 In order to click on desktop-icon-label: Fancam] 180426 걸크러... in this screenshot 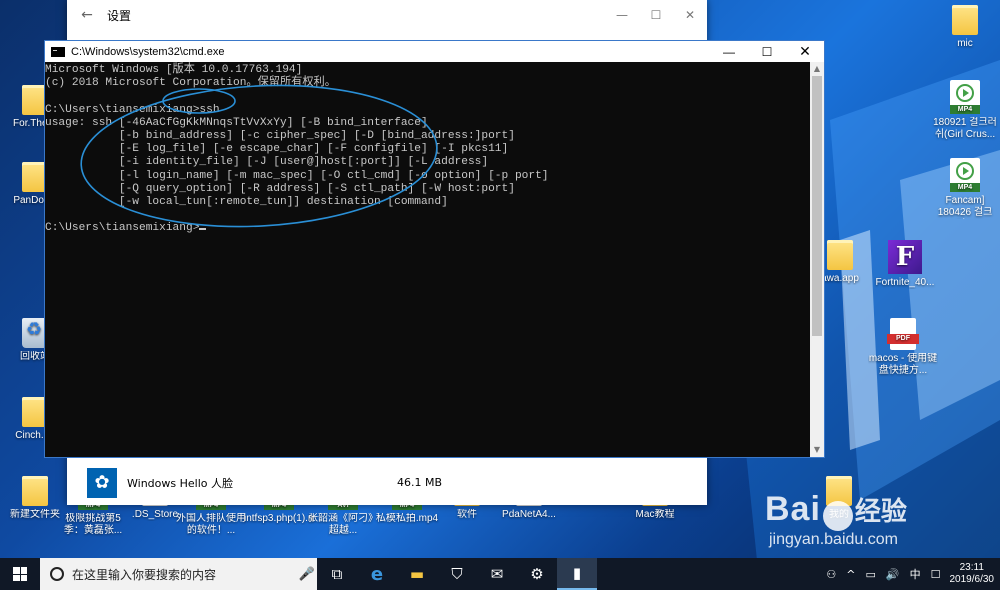, I will do `click(965, 206)`.